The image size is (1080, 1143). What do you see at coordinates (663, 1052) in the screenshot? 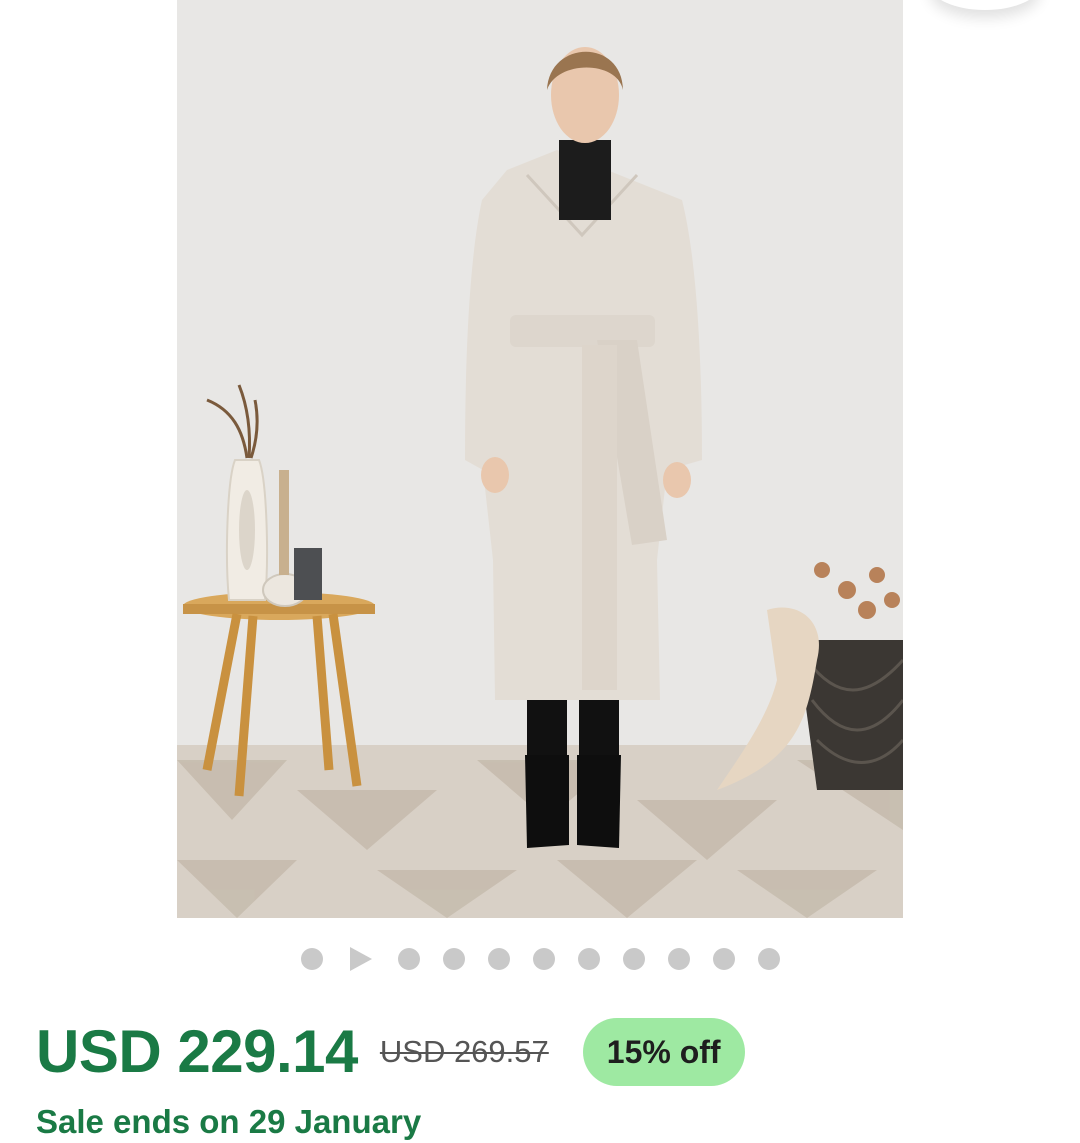
I see `discount-badge: 15% off` at bounding box center [663, 1052].